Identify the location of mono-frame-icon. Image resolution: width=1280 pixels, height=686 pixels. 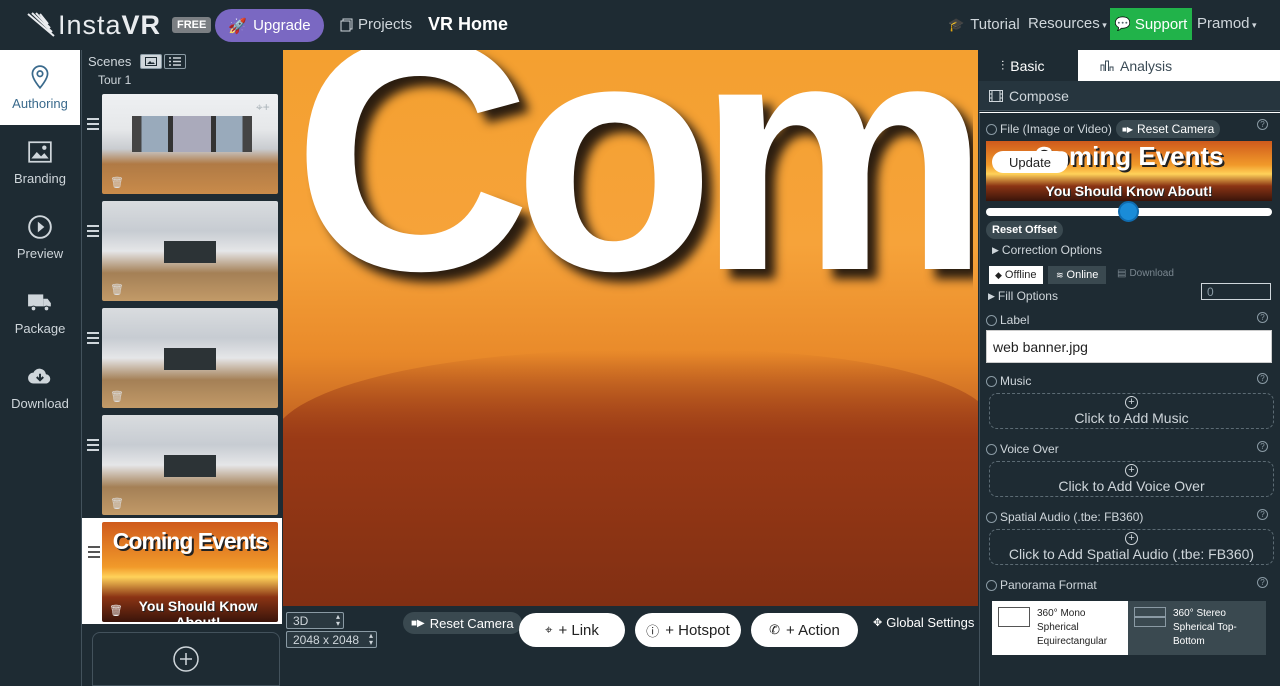
(1014, 617).